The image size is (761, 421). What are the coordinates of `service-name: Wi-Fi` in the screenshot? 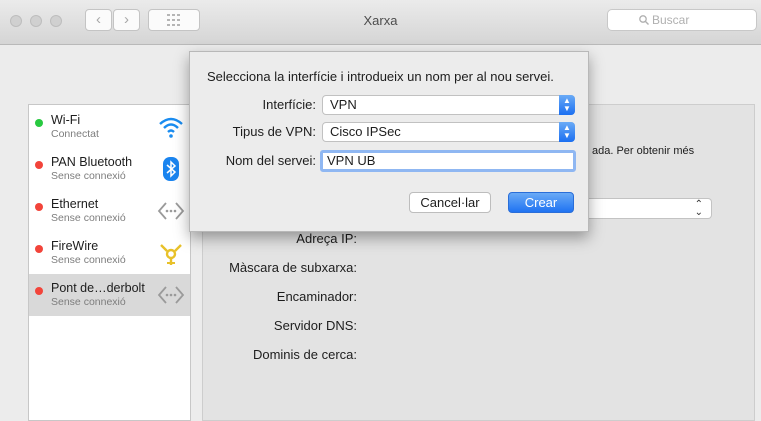 It's located at (66, 120).